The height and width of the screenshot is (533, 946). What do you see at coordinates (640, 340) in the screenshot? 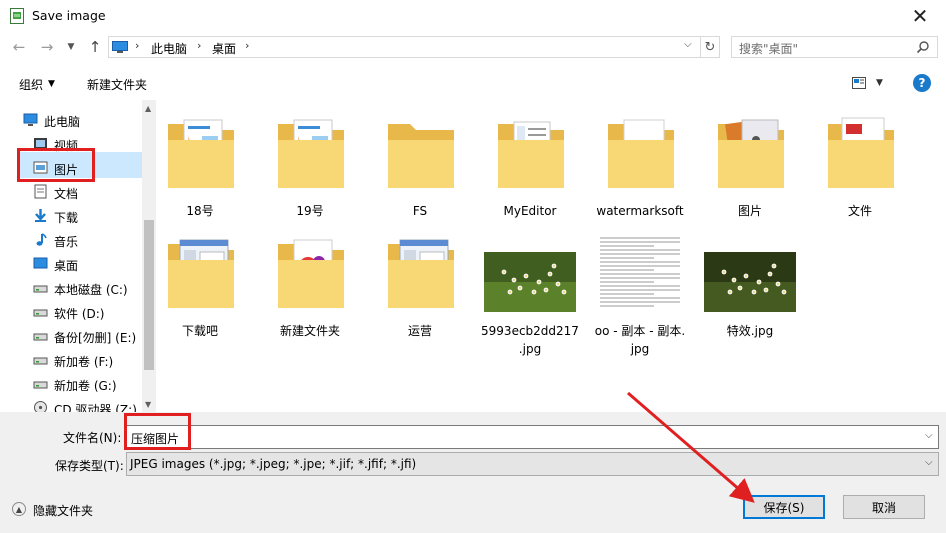
I see `file-name: oo - 副本 - 副本. jpg` at bounding box center [640, 340].